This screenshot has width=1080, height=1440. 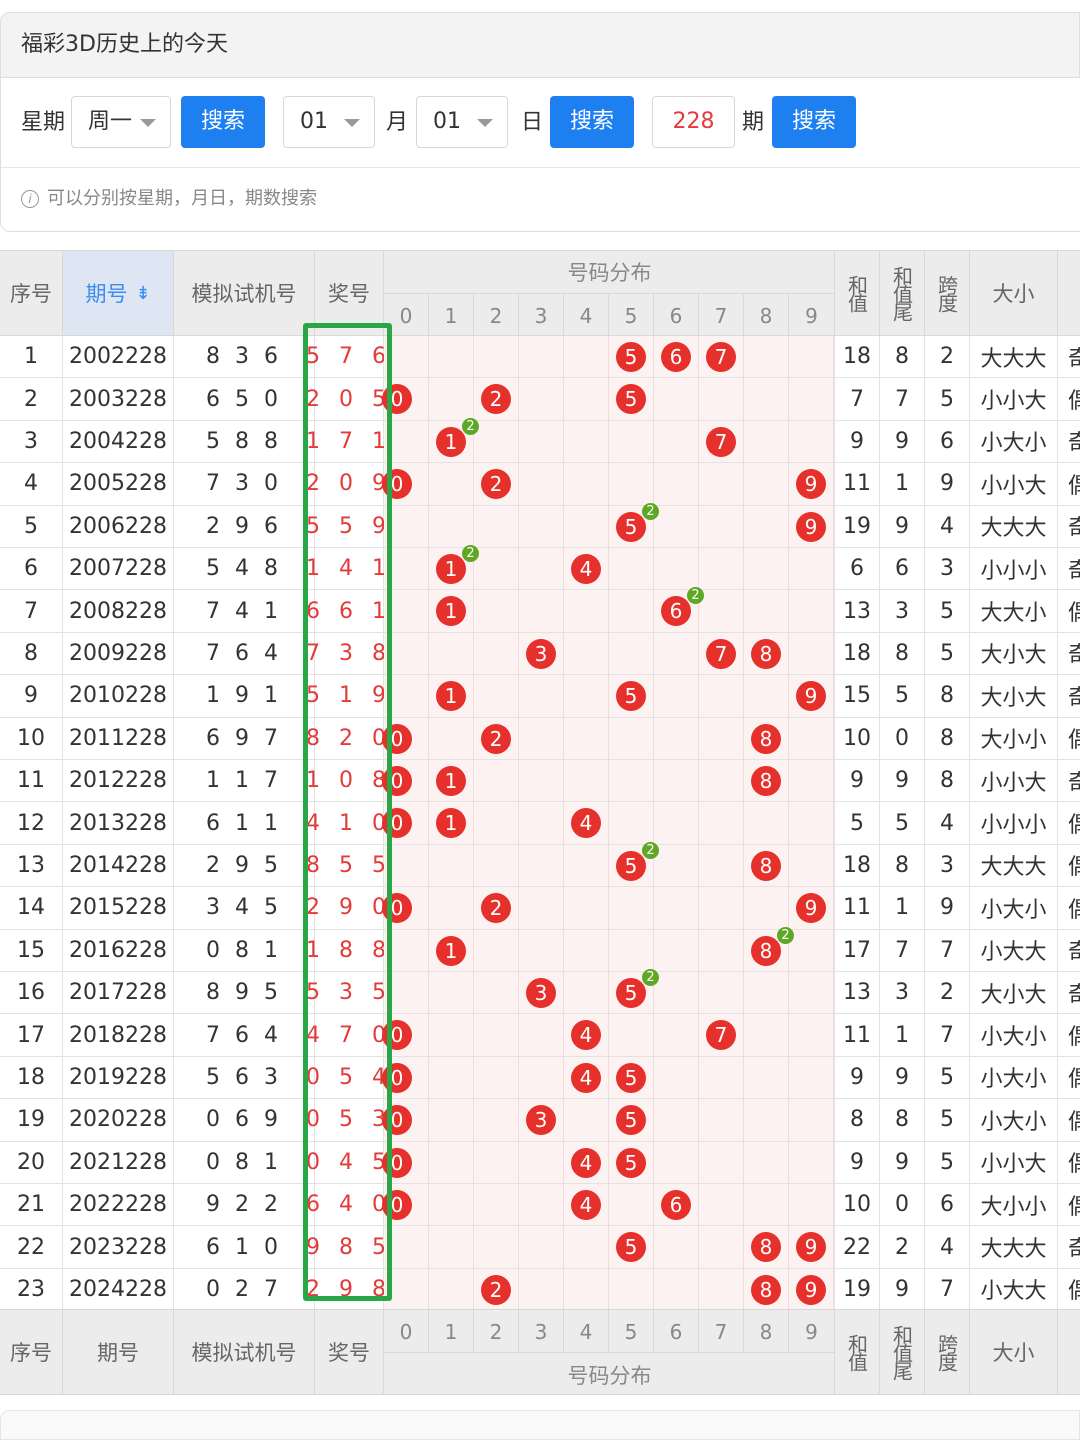 What do you see at coordinates (540, 357) in the screenshot?
I see `table-row: 1 2002228 8 3 65 7 6 5 6 7 18 8 2 大大大奇` at bounding box center [540, 357].